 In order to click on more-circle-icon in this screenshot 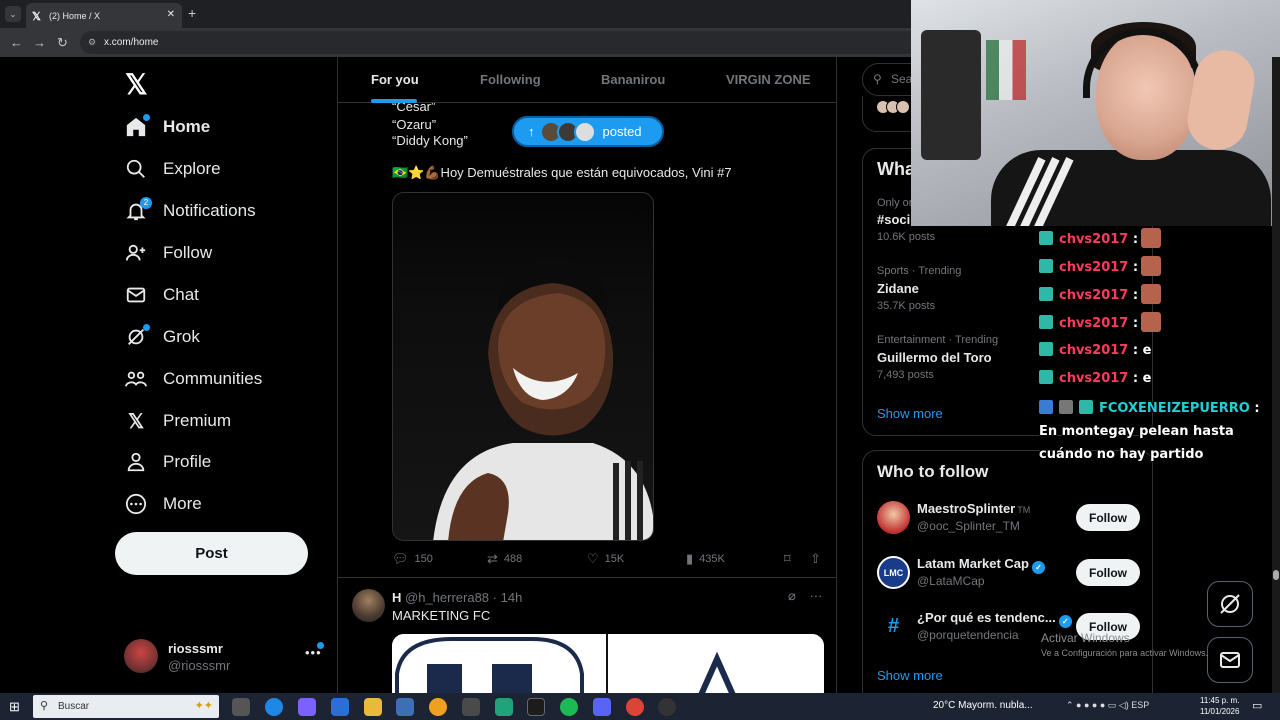, I will do `click(136, 504)`.